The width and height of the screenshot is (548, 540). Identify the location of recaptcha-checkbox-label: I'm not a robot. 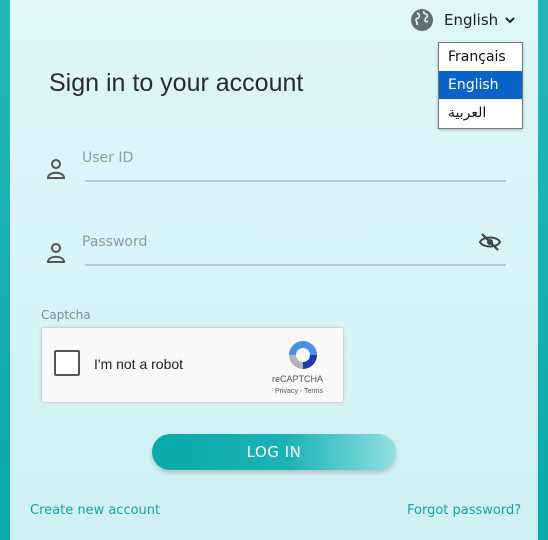
(139, 364).